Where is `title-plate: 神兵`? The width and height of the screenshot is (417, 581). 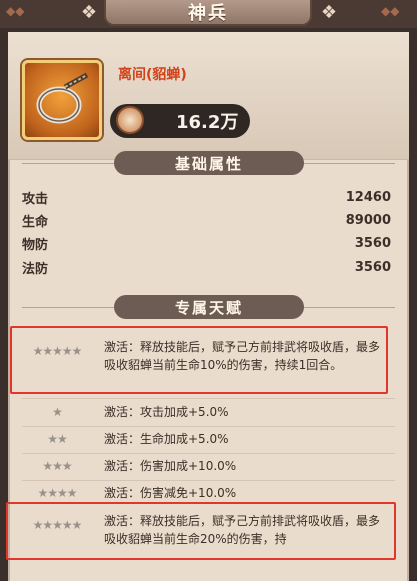
title-plate: 神兵 is located at coordinates (208, 13).